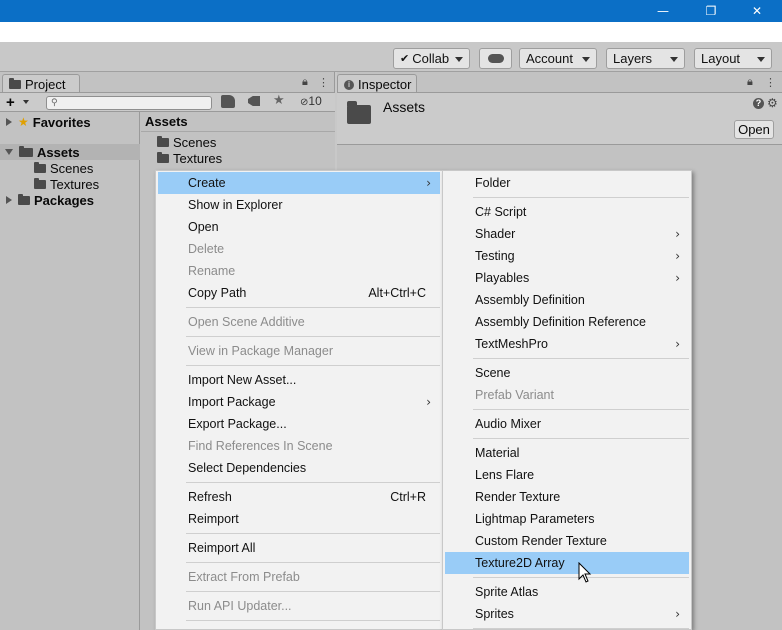 The width and height of the screenshot is (782, 630). Describe the element at coordinates (299, 293) in the screenshot. I see `menu-item-copy-path: Copy Path Alt+Ctrl+C` at that location.